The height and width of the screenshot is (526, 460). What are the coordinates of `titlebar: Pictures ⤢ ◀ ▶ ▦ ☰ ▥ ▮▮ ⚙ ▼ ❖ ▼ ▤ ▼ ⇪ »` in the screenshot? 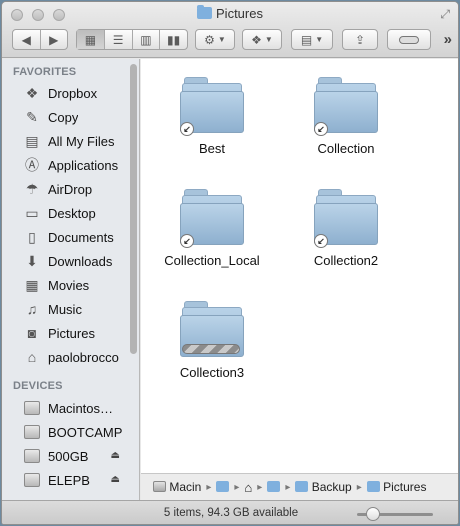 It's located at (230, 30).